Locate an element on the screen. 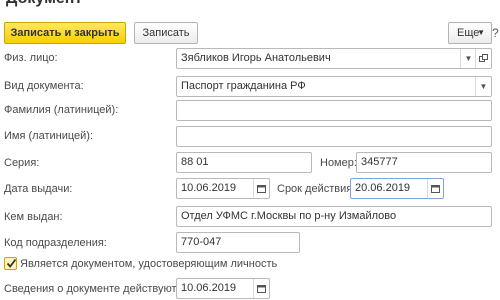 The image size is (500, 300). more-label: Еще is located at coordinates (468, 33).